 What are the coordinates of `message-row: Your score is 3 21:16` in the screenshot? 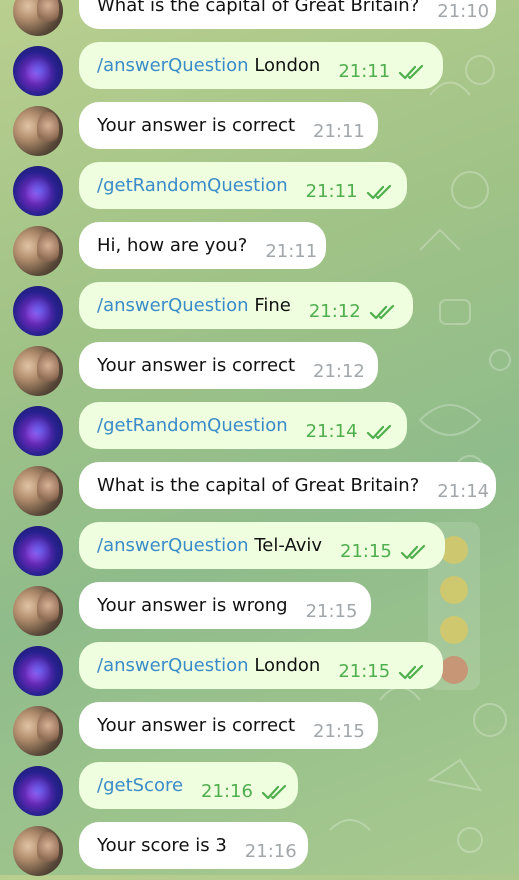 It's located at (259, 850).